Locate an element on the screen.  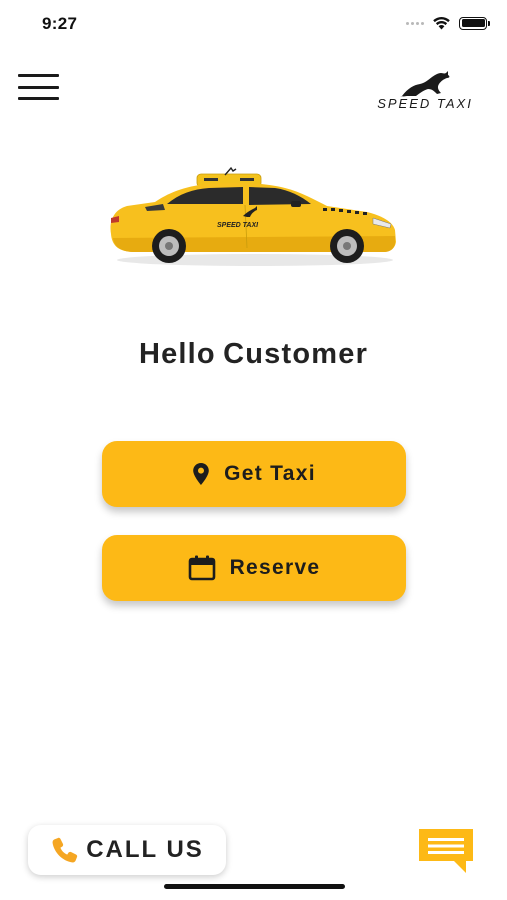
status-time: 9:27 is located at coordinates (60, 23).